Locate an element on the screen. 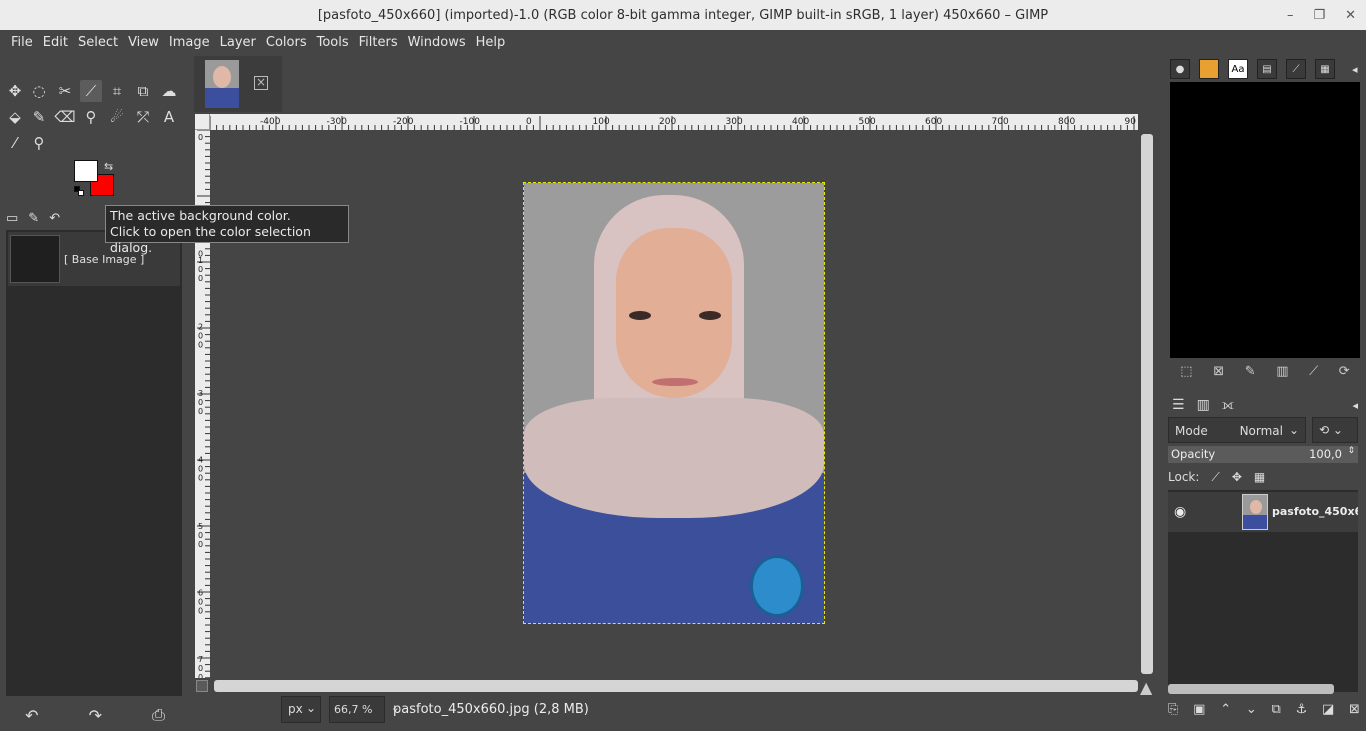  fg-bg-colors: ⇆ is located at coordinates (97, 180).